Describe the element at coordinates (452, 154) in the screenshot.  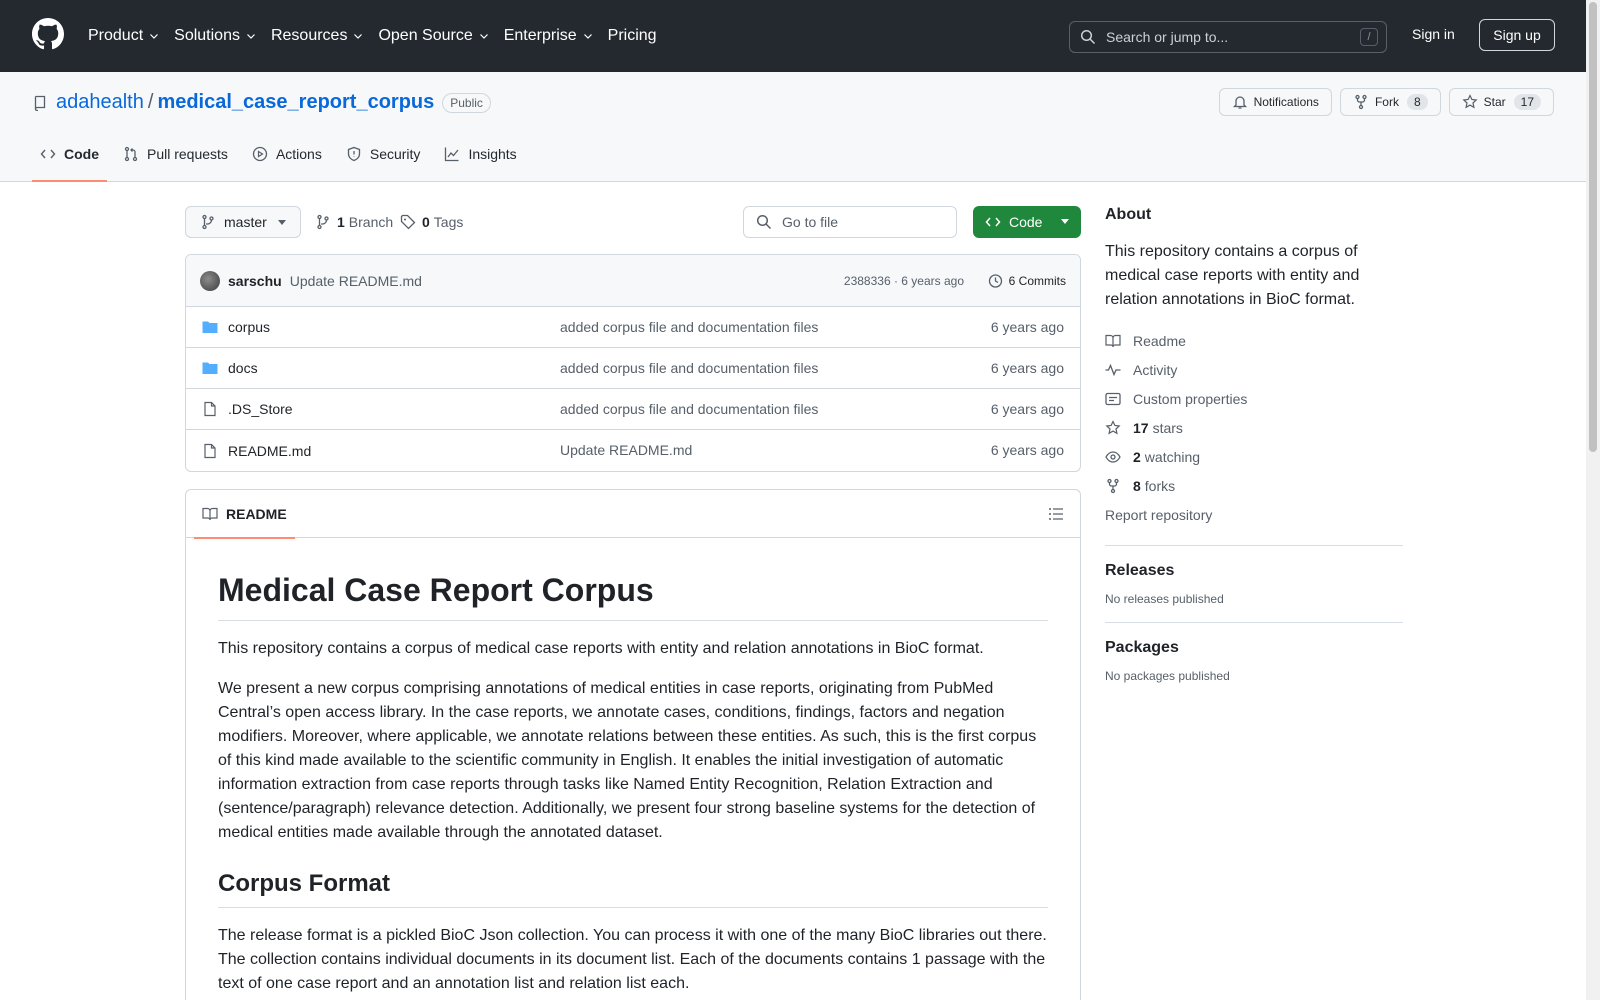
I see `graph-icon` at that location.